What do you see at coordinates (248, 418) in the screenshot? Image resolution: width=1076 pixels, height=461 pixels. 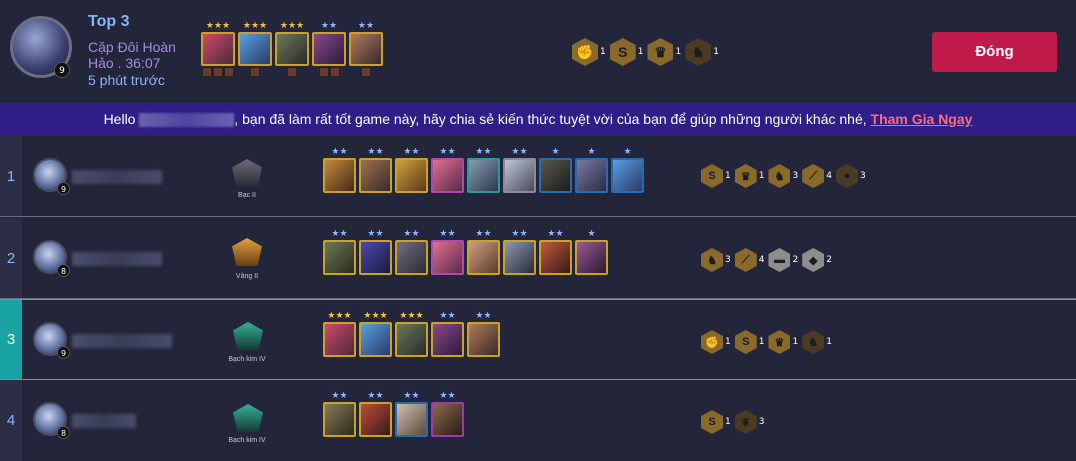 I see `platinum-rank-icon` at bounding box center [248, 418].